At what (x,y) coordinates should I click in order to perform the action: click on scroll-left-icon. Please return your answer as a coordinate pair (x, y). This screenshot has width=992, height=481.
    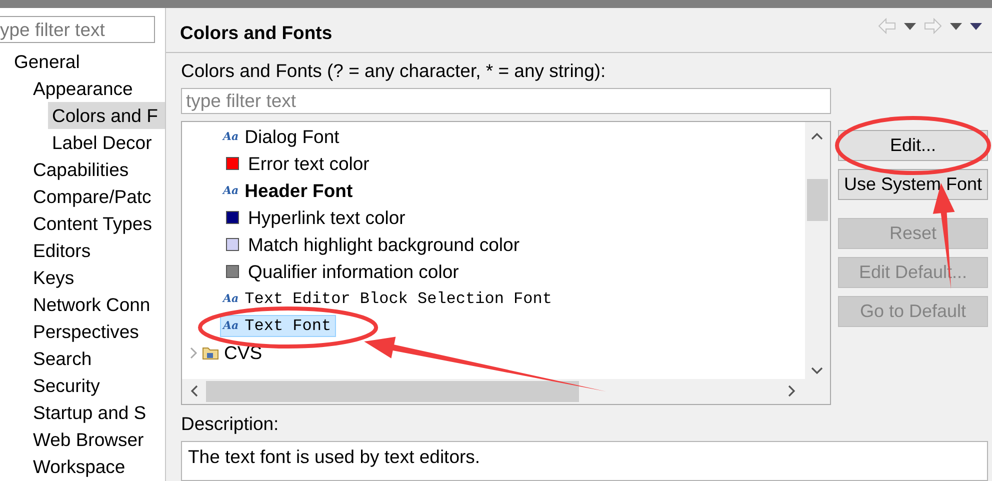
    Looking at the image, I should click on (194, 391).